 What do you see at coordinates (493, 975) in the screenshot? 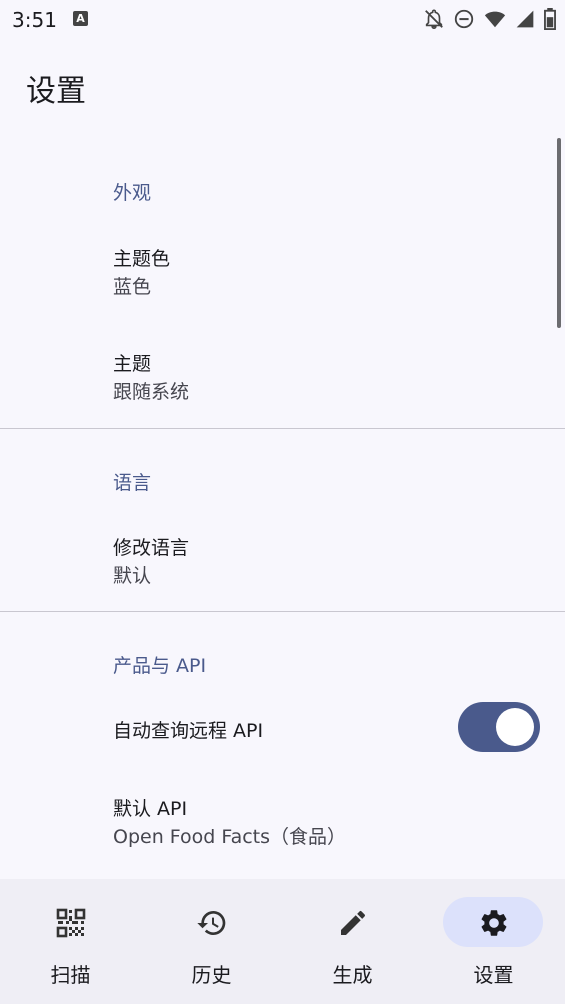
I see `nav-label-settings: 设置` at bounding box center [493, 975].